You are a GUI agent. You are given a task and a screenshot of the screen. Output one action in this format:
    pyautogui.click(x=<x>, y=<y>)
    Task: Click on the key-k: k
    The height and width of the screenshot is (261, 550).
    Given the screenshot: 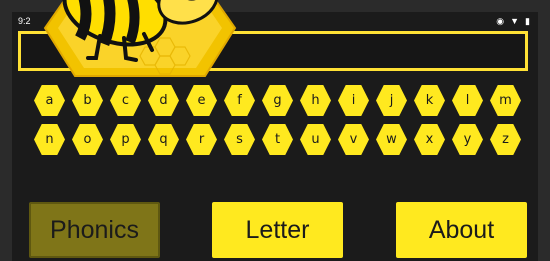 What is the action you would take?
    pyautogui.click(x=429, y=100)
    